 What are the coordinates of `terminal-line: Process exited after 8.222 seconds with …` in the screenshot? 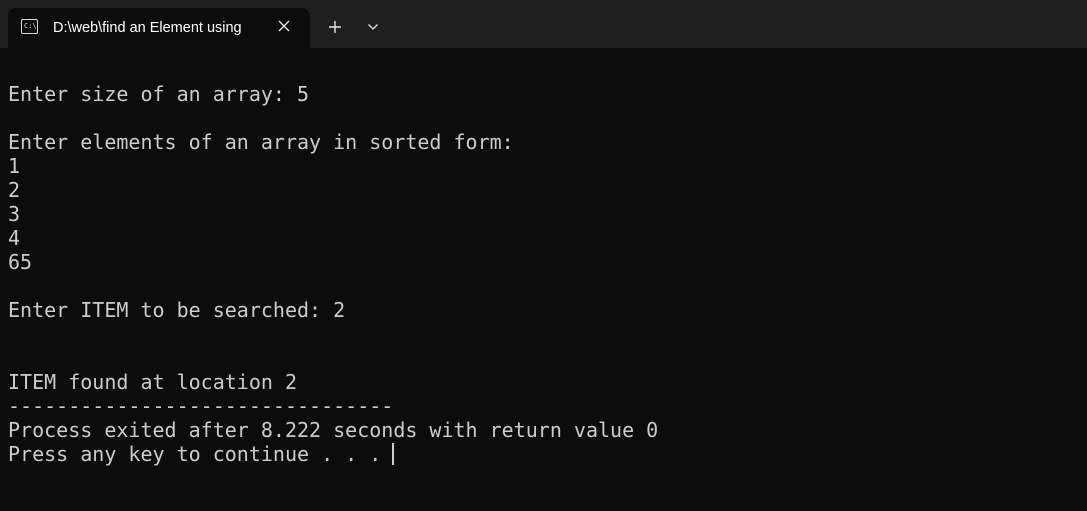 It's located at (333, 430).